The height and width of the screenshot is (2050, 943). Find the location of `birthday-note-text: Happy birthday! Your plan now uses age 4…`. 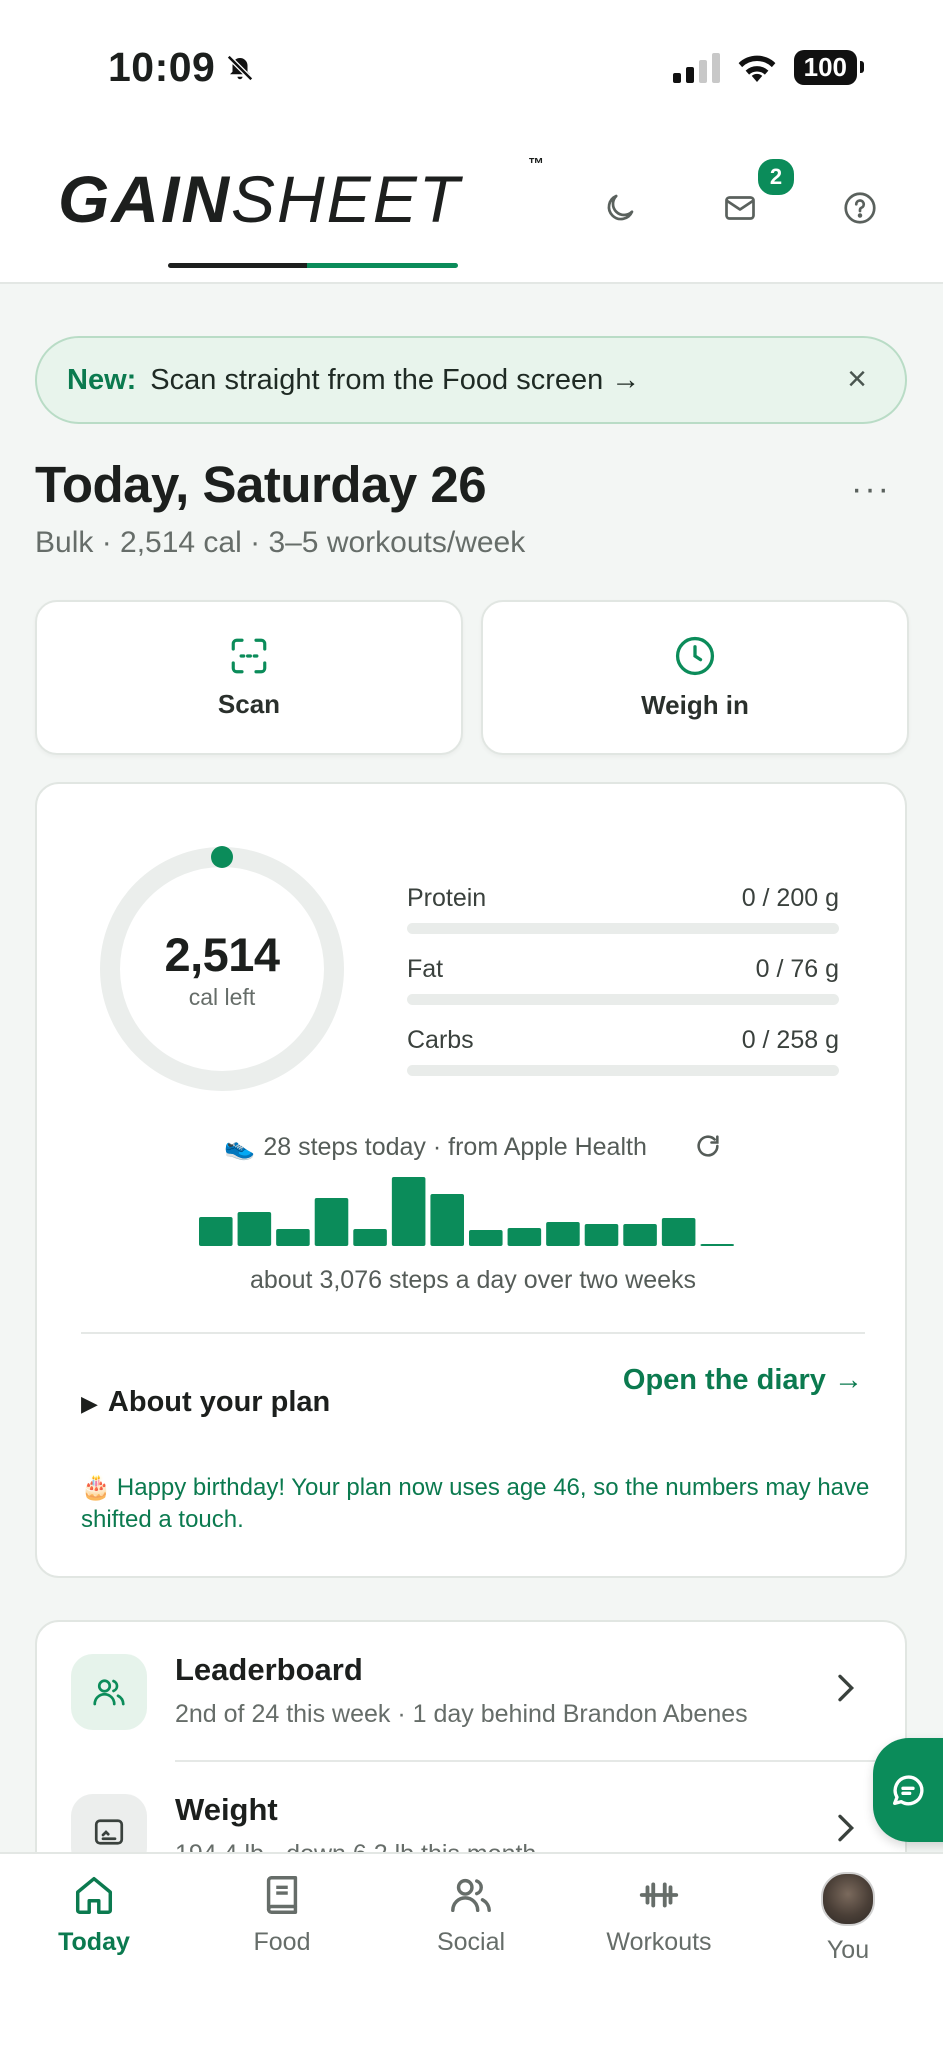

birthday-note-text: Happy birthday! Your plan now uses age 4… is located at coordinates (475, 1503).